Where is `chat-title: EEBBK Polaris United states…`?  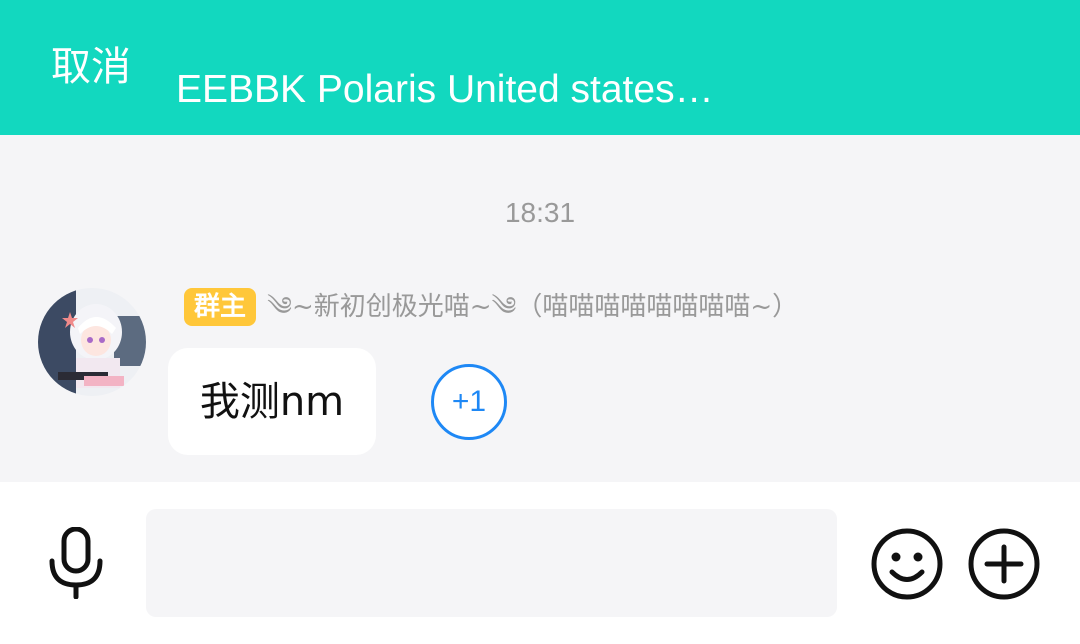 chat-title: EEBBK Polaris United states… is located at coordinates (445, 89).